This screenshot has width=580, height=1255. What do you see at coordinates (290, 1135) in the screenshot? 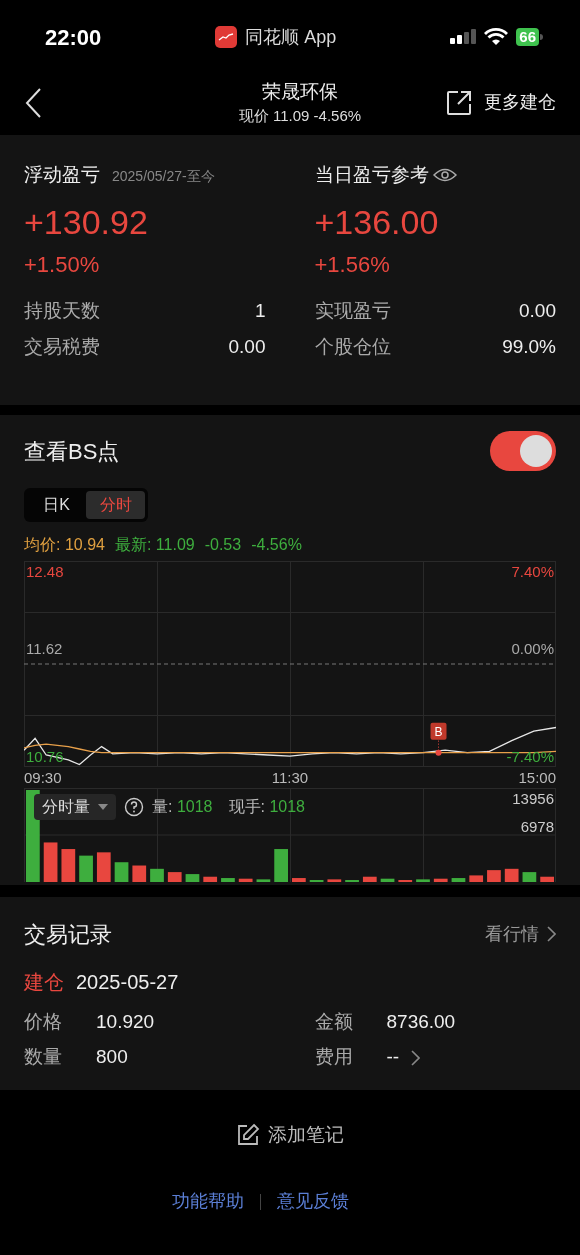
I see `add-note-button: 添加笔记` at bounding box center [290, 1135].